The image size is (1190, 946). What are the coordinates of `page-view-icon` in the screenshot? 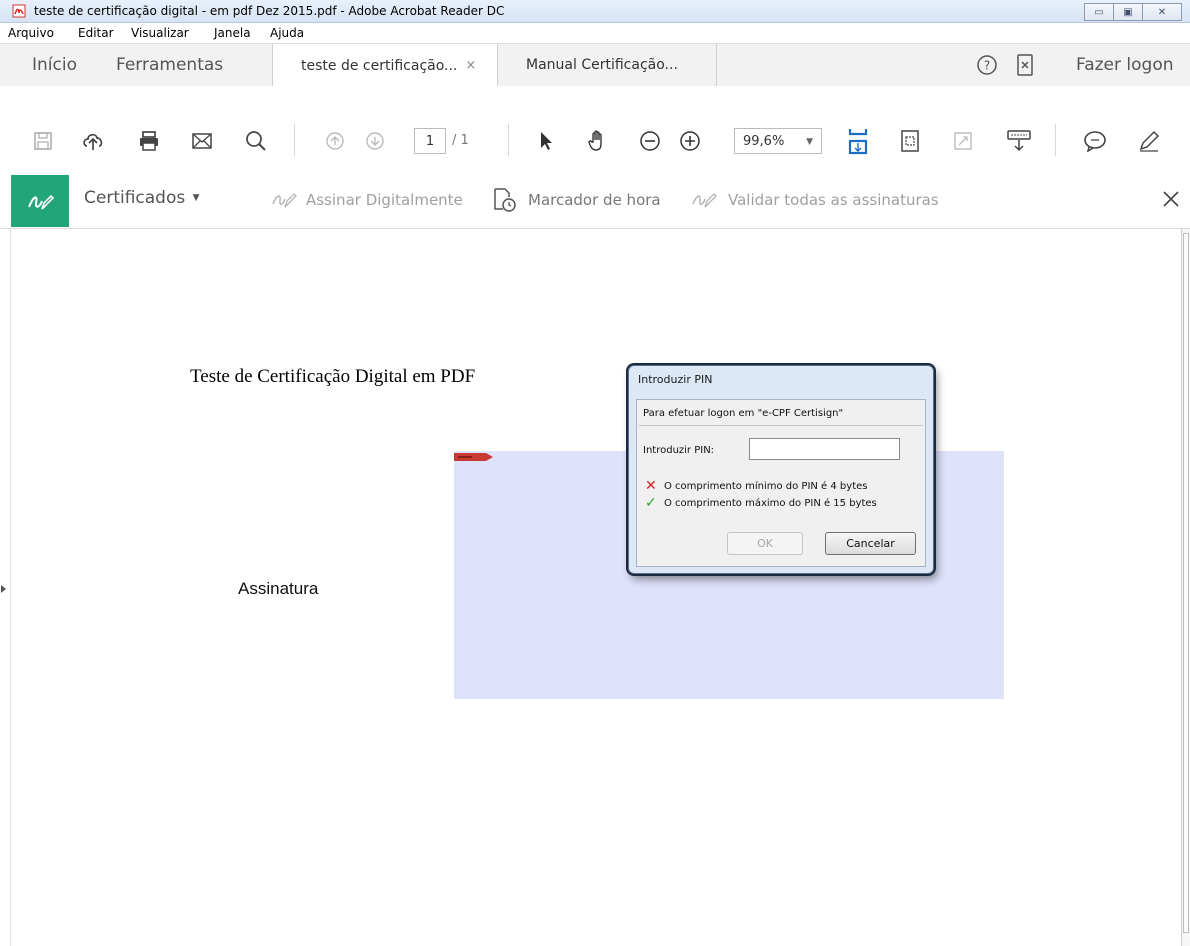 It's located at (910, 141).